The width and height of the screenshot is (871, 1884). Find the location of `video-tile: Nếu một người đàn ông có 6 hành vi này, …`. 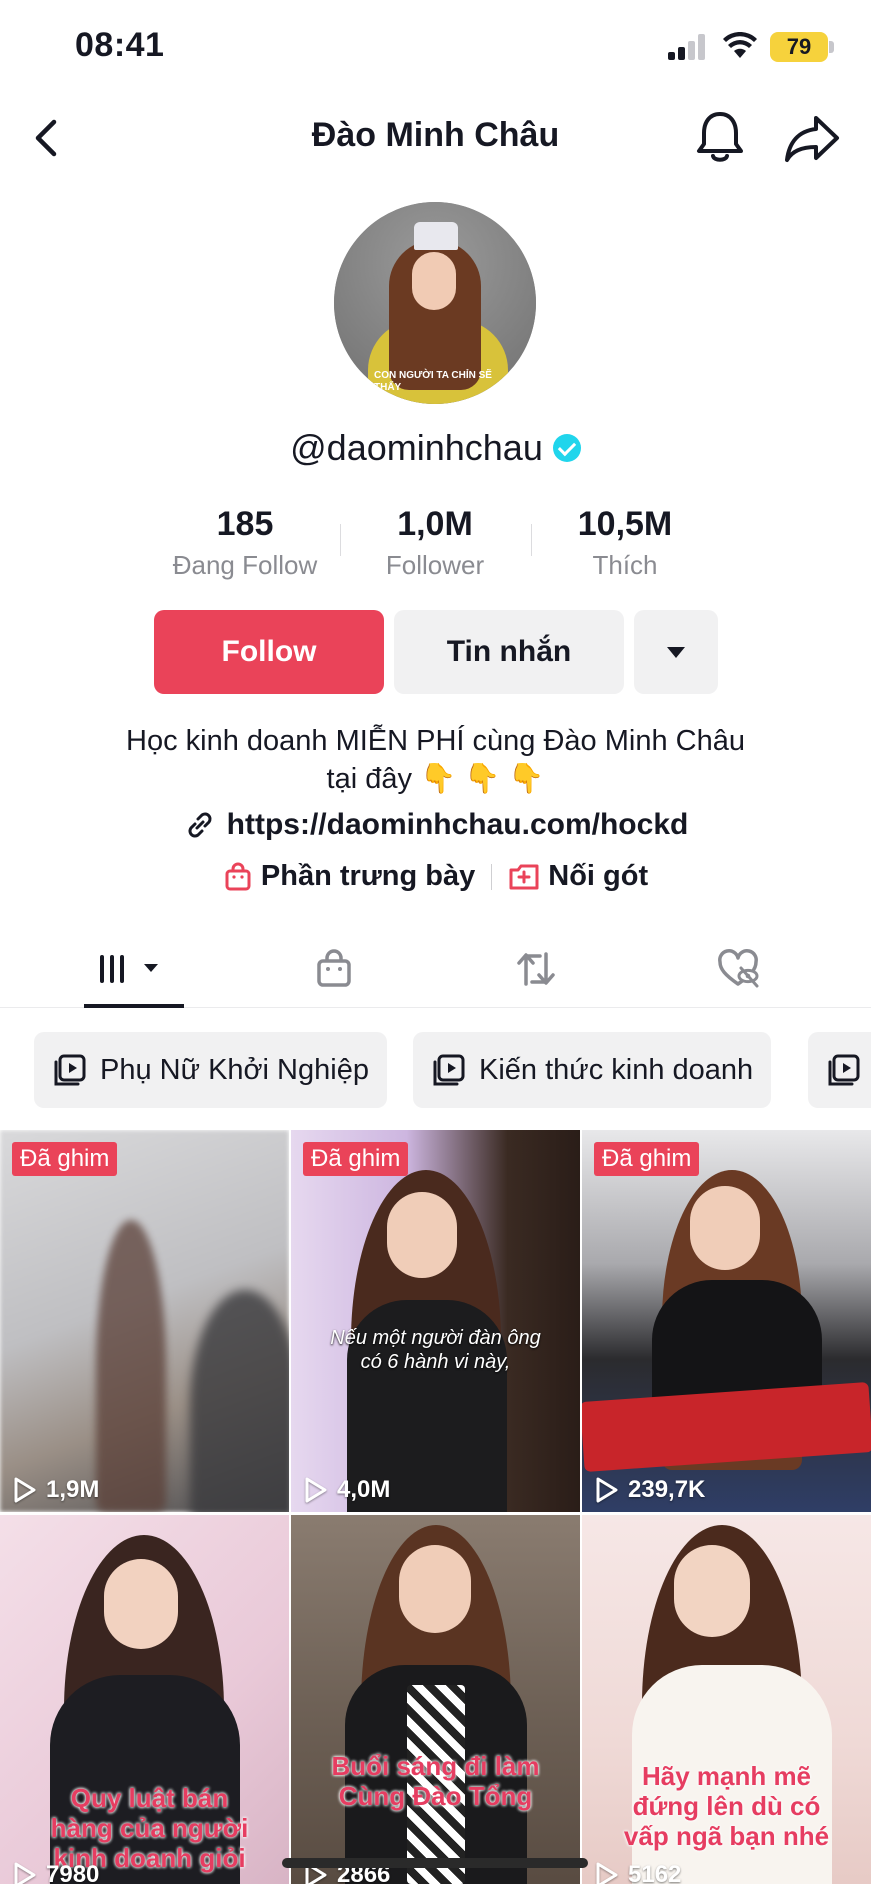

video-tile: Nếu một người đàn ông có 6 hành vi này, … is located at coordinates (435, 1321).